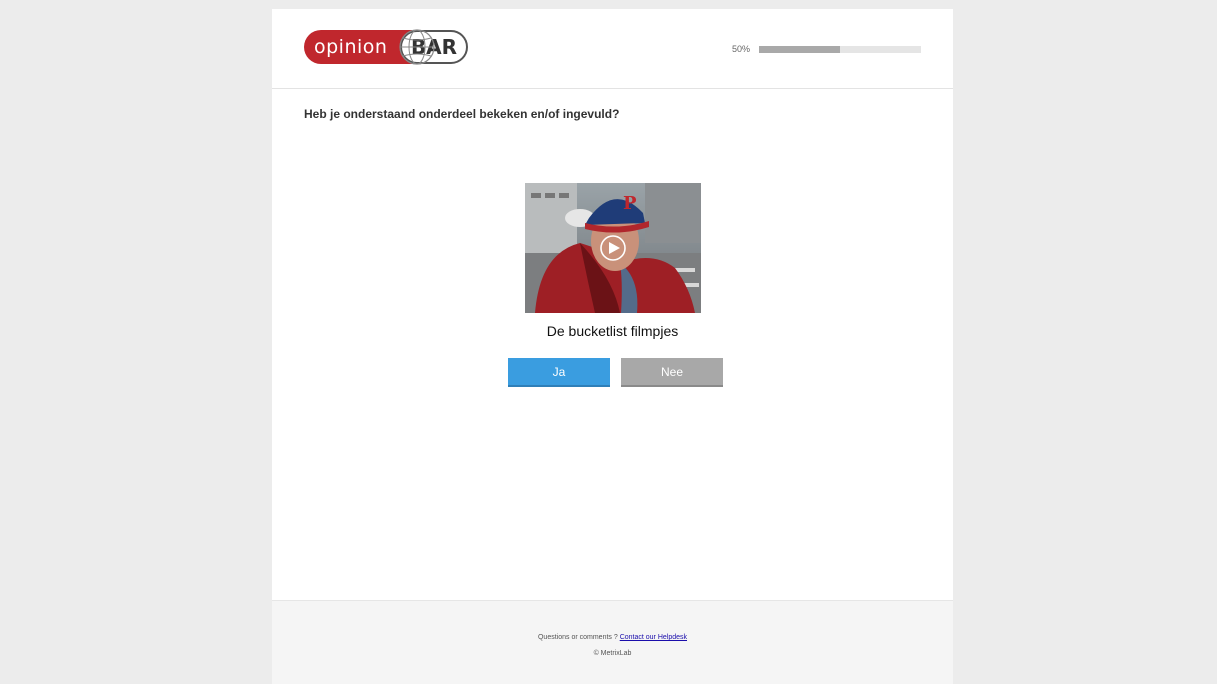 The height and width of the screenshot is (684, 1217). What do you see at coordinates (653, 637) in the screenshot?
I see `helpdesk-link: Contact our Helpdesk` at bounding box center [653, 637].